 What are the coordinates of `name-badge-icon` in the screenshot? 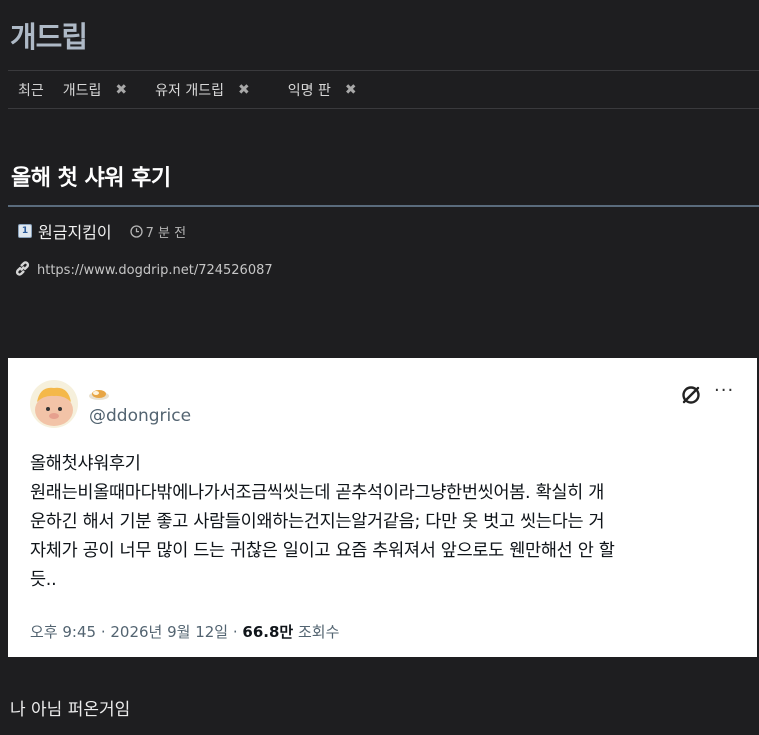 It's located at (99, 395).